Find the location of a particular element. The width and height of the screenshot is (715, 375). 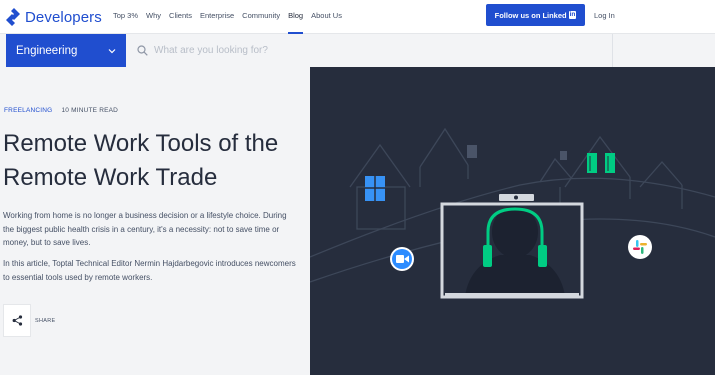

category-dropdown: Engineering is located at coordinates (66, 50).